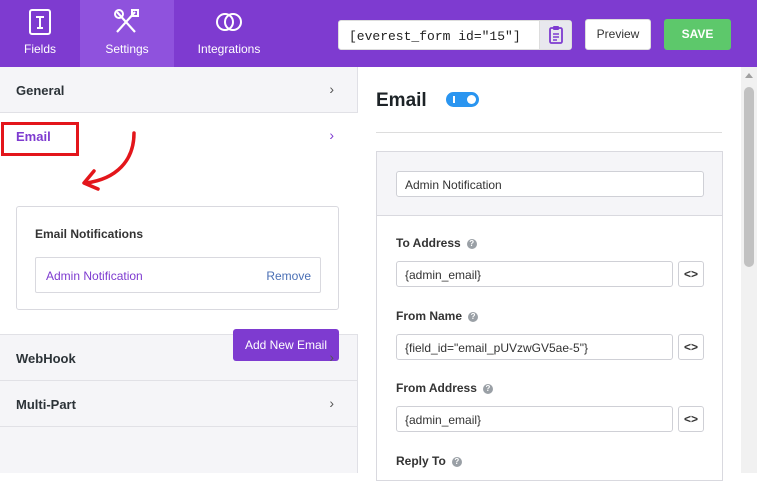  What do you see at coordinates (534, 274) in the screenshot?
I see `to-address-input: {admin_email}` at bounding box center [534, 274].